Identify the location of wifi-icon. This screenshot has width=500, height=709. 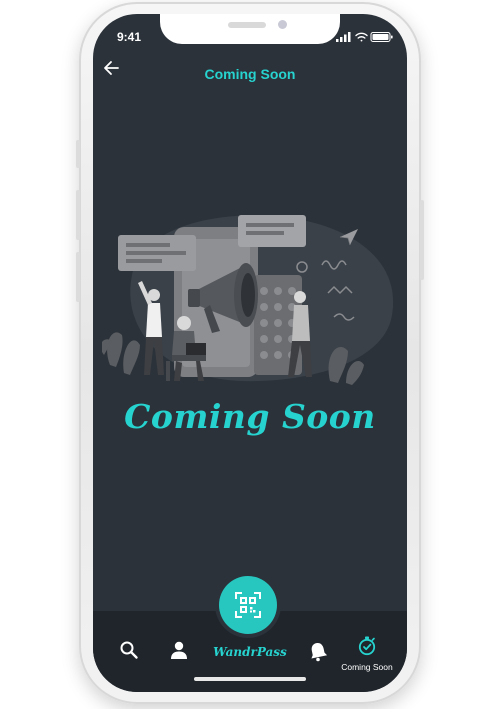
(361, 37).